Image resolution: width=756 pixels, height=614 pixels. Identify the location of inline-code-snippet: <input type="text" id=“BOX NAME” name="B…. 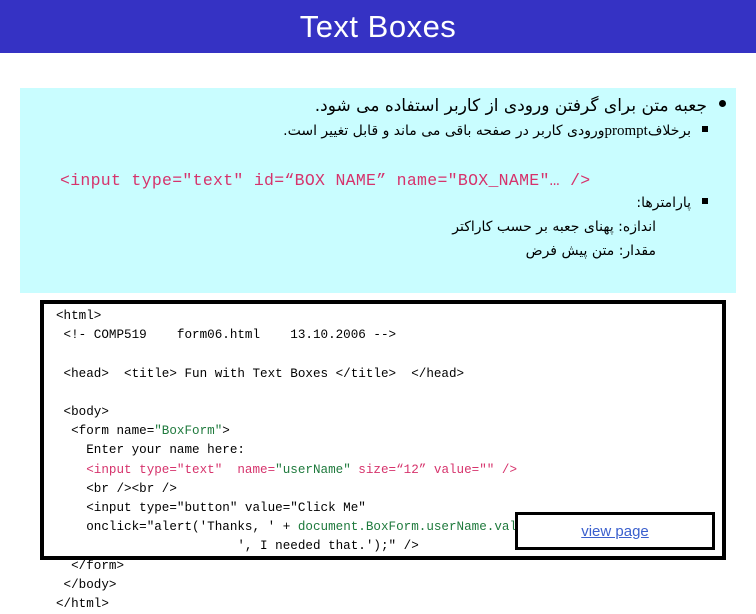
(325, 180).